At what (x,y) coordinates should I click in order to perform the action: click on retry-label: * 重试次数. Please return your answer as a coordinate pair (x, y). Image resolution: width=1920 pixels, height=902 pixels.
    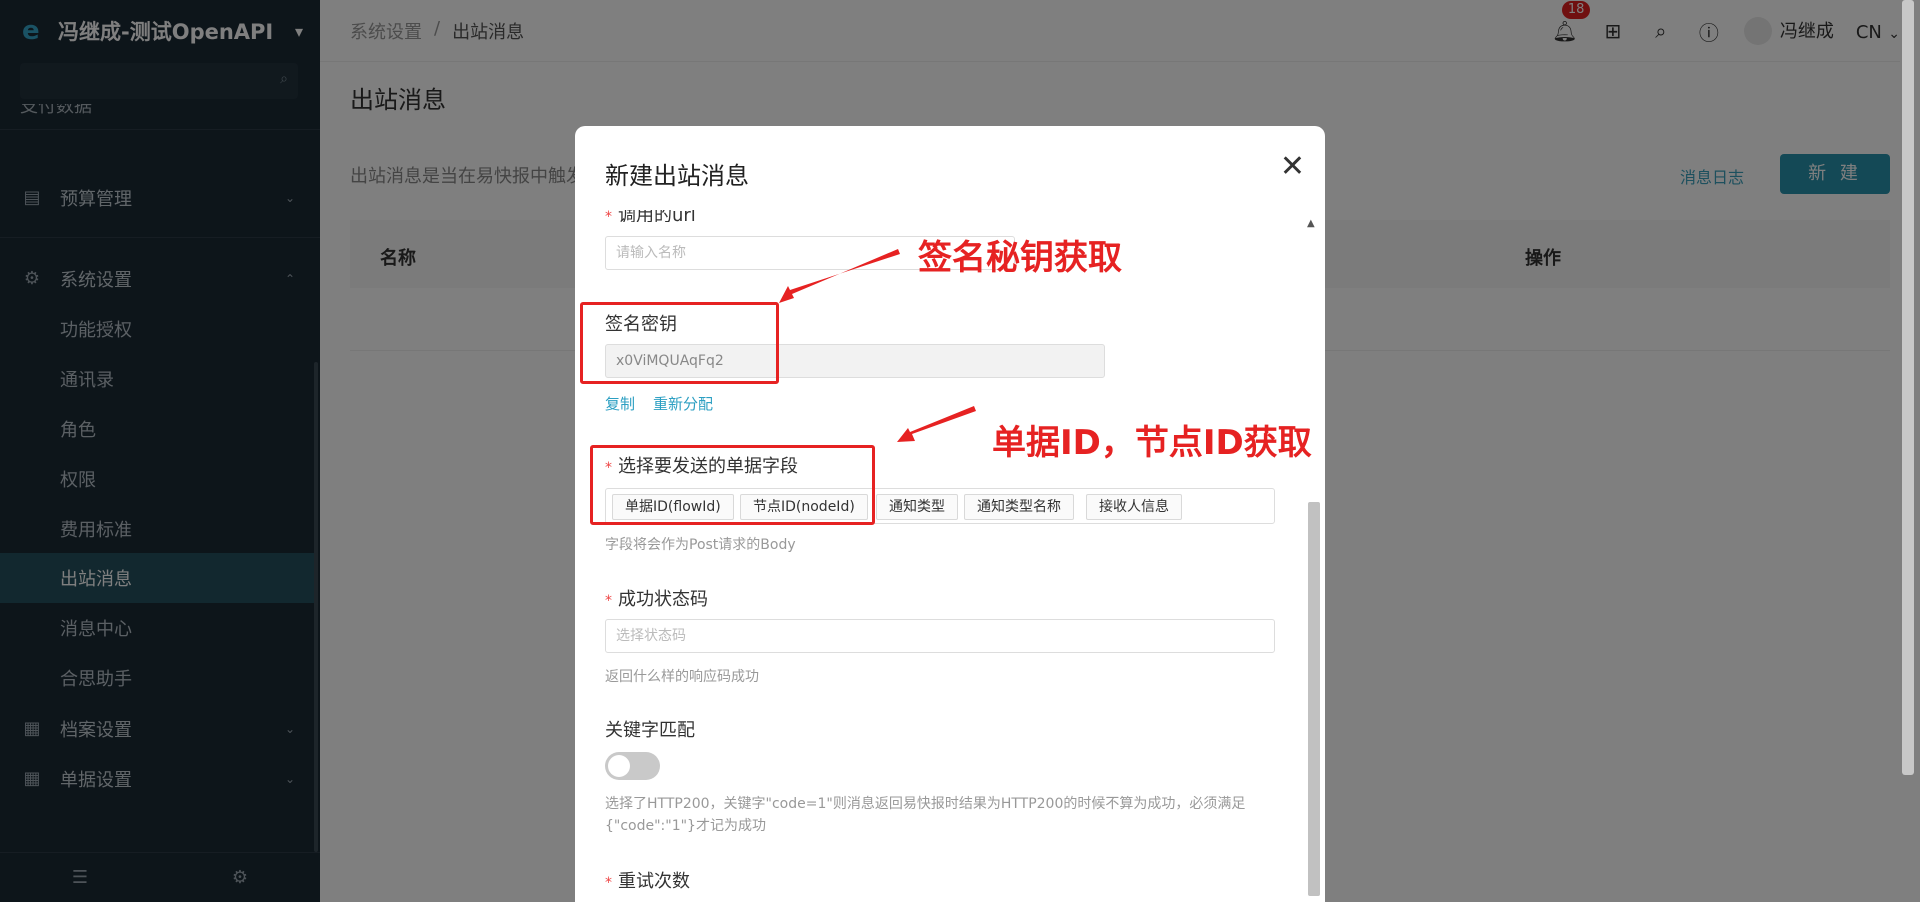
    Looking at the image, I should click on (647, 881).